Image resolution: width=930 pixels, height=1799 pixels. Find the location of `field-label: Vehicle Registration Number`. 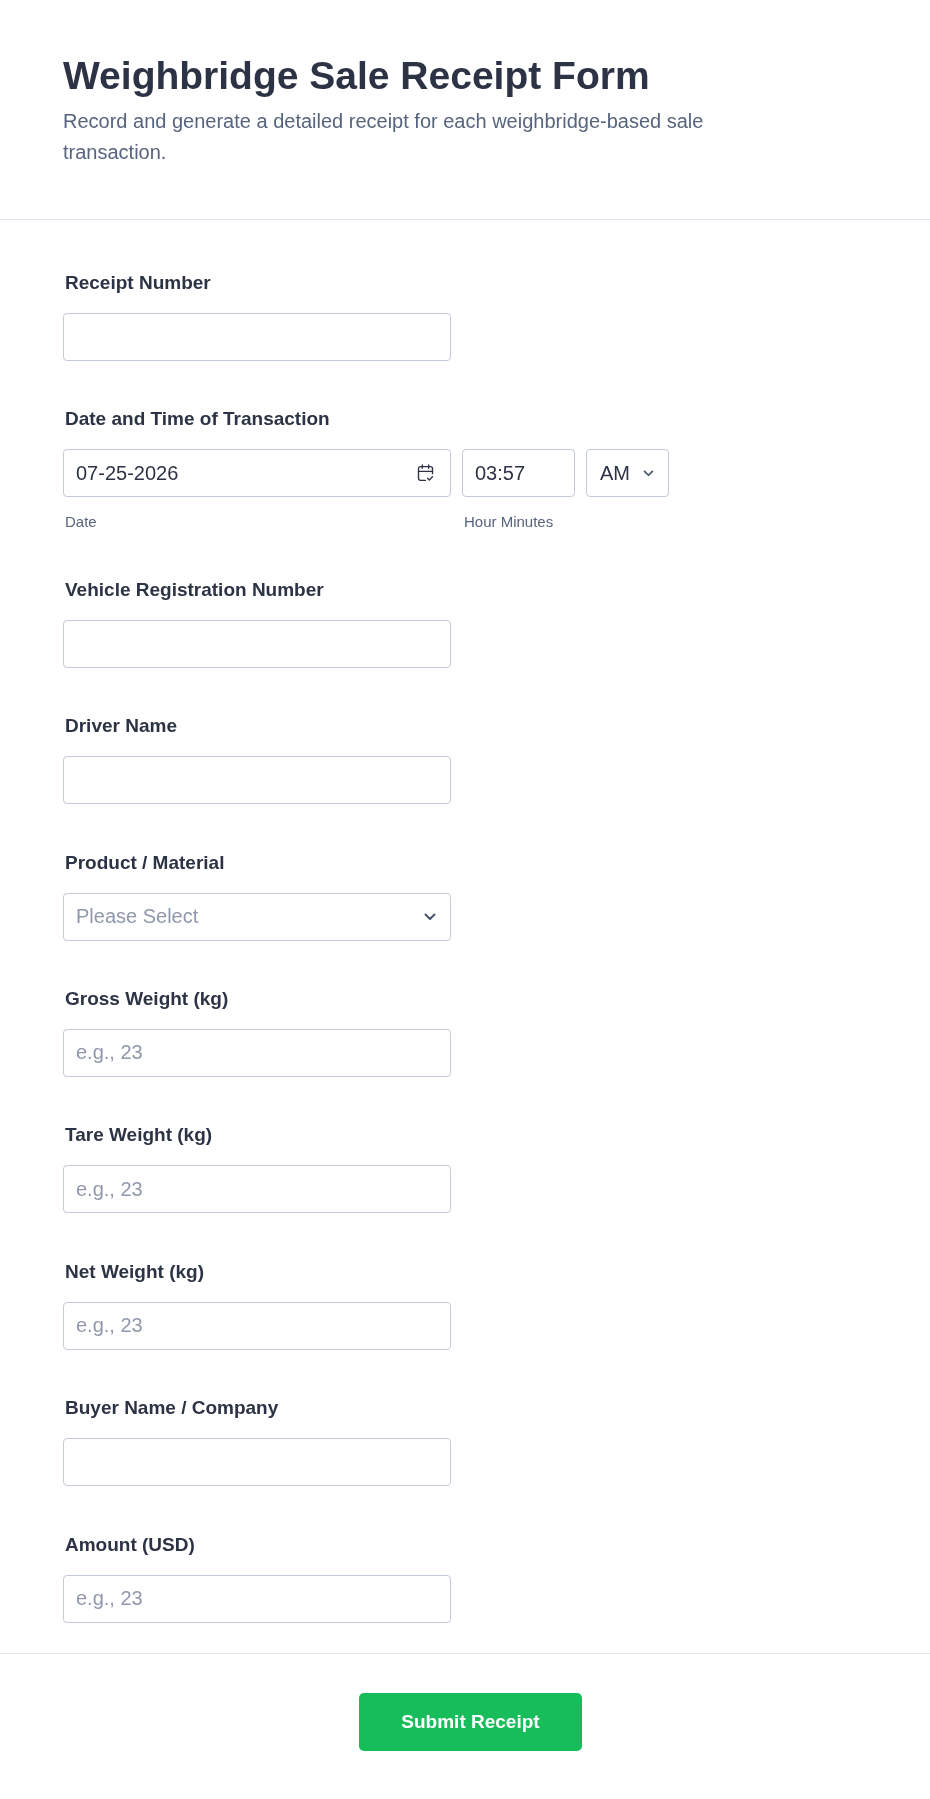

field-label: Vehicle Registration Number is located at coordinates (194, 589).